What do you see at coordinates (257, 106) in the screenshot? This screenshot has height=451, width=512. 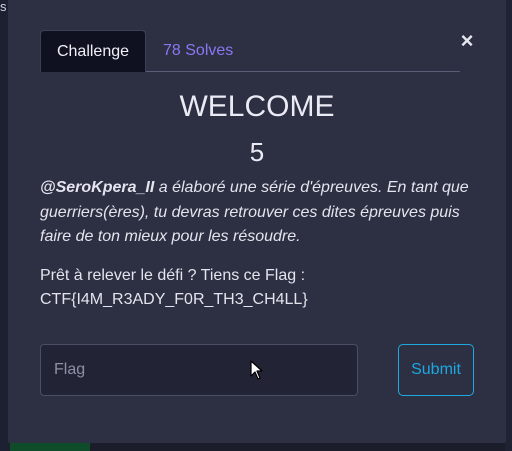 I see `challenge-name: WELCOME` at bounding box center [257, 106].